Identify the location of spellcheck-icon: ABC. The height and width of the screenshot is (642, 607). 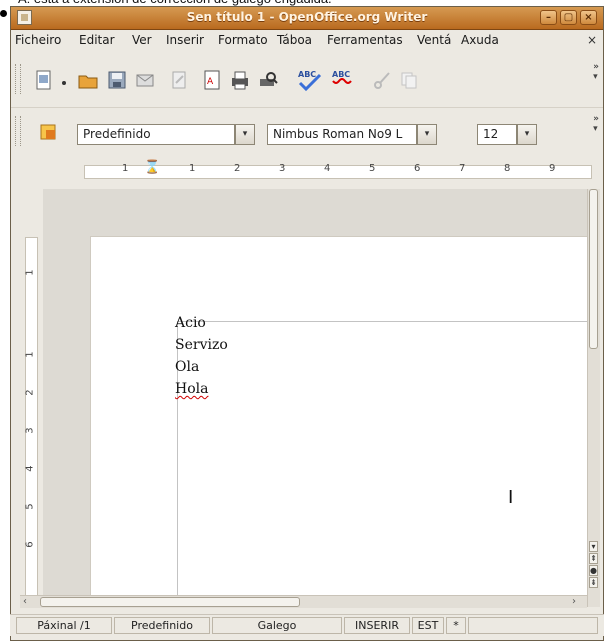
(310, 80).